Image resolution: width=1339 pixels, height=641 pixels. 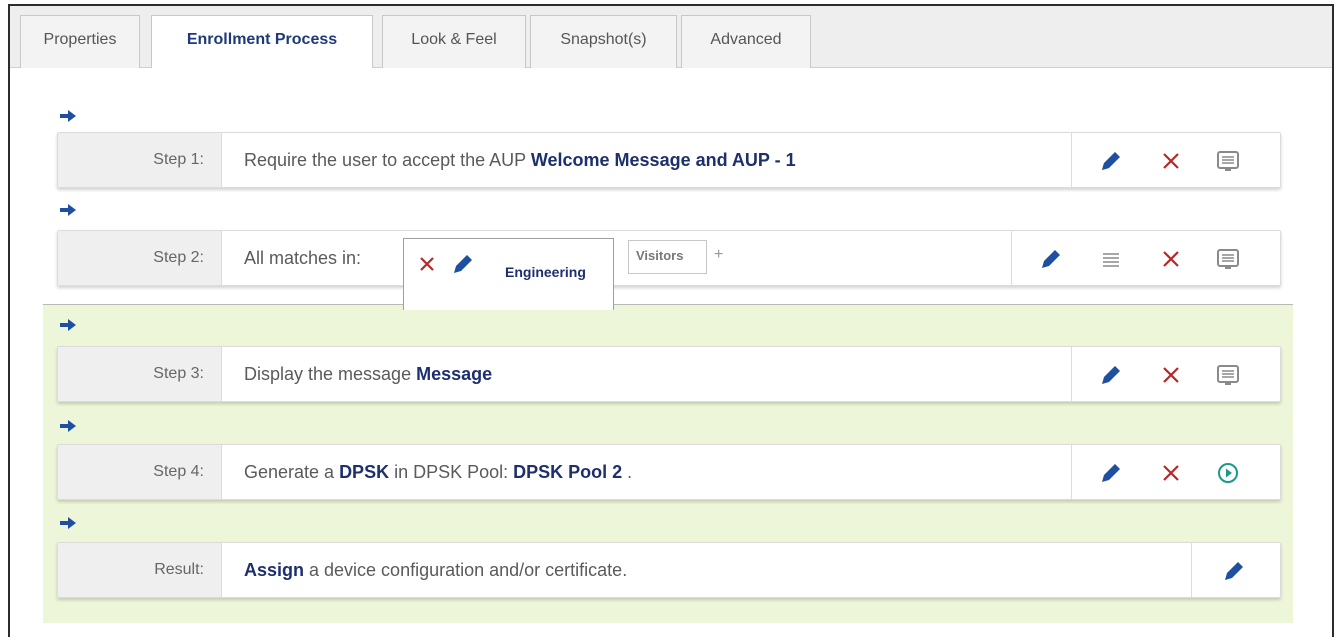 What do you see at coordinates (303, 258) in the screenshot?
I see `step-description: All matches in:` at bounding box center [303, 258].